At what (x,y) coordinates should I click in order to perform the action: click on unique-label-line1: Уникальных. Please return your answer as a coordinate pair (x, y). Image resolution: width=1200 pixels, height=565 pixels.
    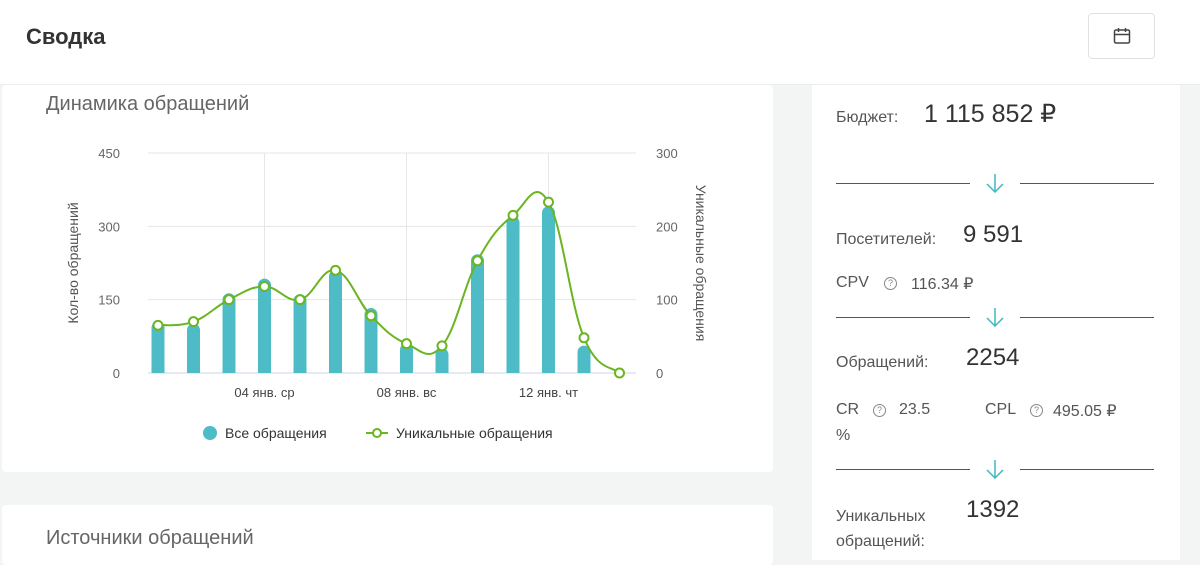
    Looking at the image, I should click on (881, 516).